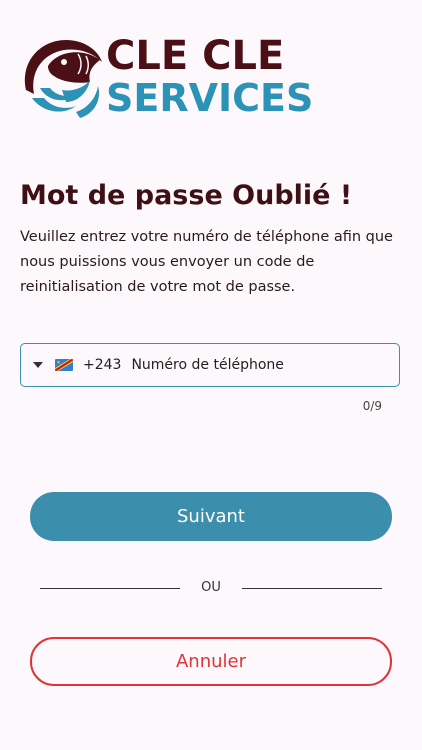 The width and height of the screenshot is (422, 750). Describe the element at coordinates (312, 588) in the screenshot. I see `divider-right` at that location.